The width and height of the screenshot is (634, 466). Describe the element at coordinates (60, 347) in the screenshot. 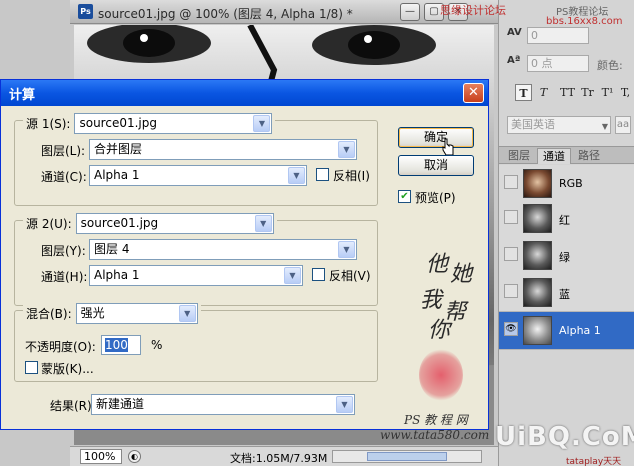

I see `opacity-label: 不透明度(O):` at that location.